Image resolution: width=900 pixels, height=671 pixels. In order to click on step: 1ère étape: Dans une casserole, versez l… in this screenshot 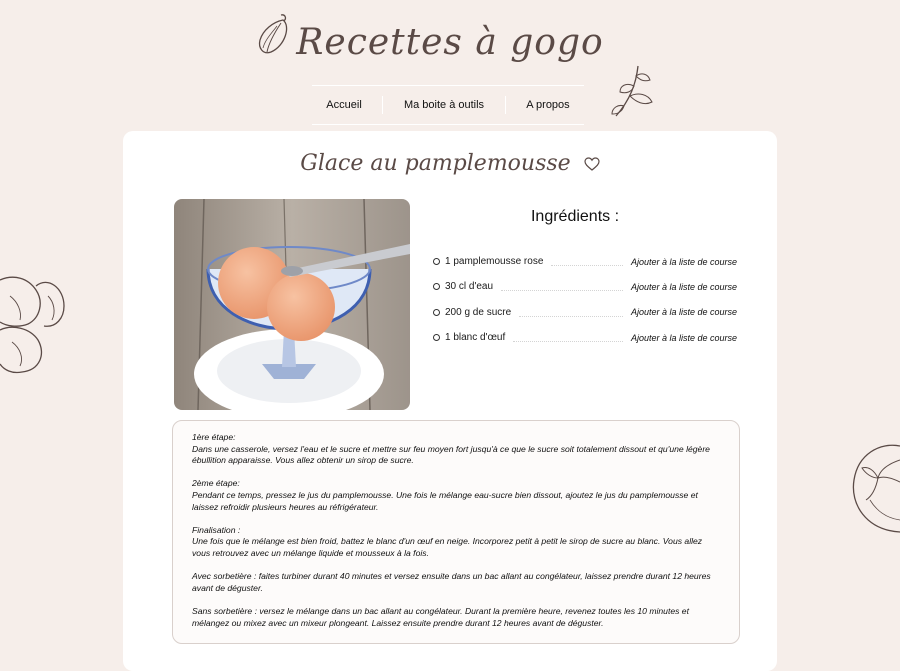, I will do `click(456, 449)`.